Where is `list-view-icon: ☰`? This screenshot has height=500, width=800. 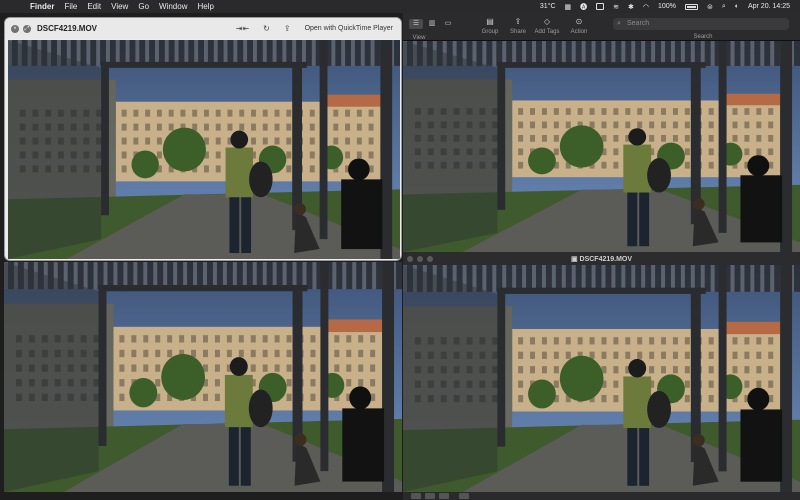
list-view-icon: ☰ is located at coordinates (416, 24).